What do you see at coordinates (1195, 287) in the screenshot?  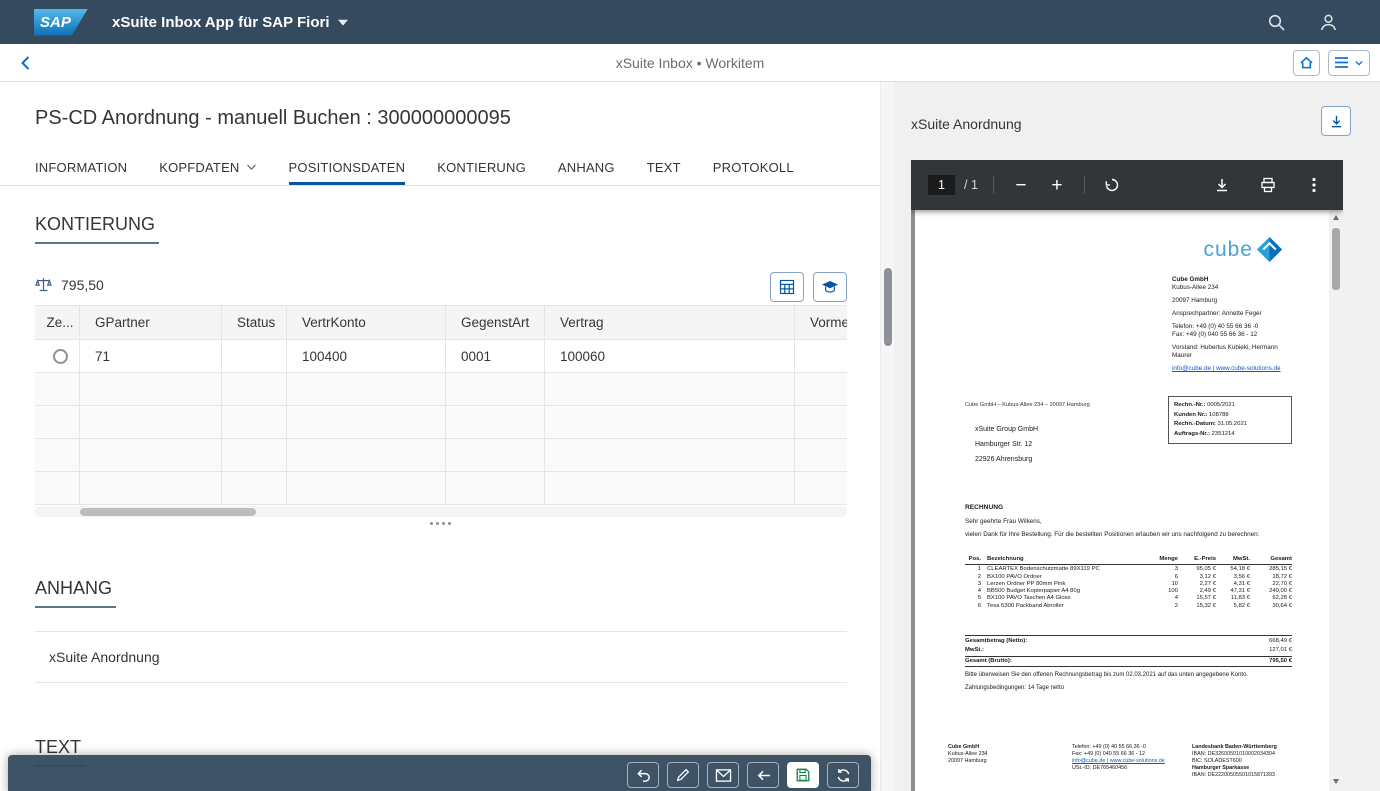 I see `company-street: Kubus-Allee 234` at bounding box center [1195, 287].